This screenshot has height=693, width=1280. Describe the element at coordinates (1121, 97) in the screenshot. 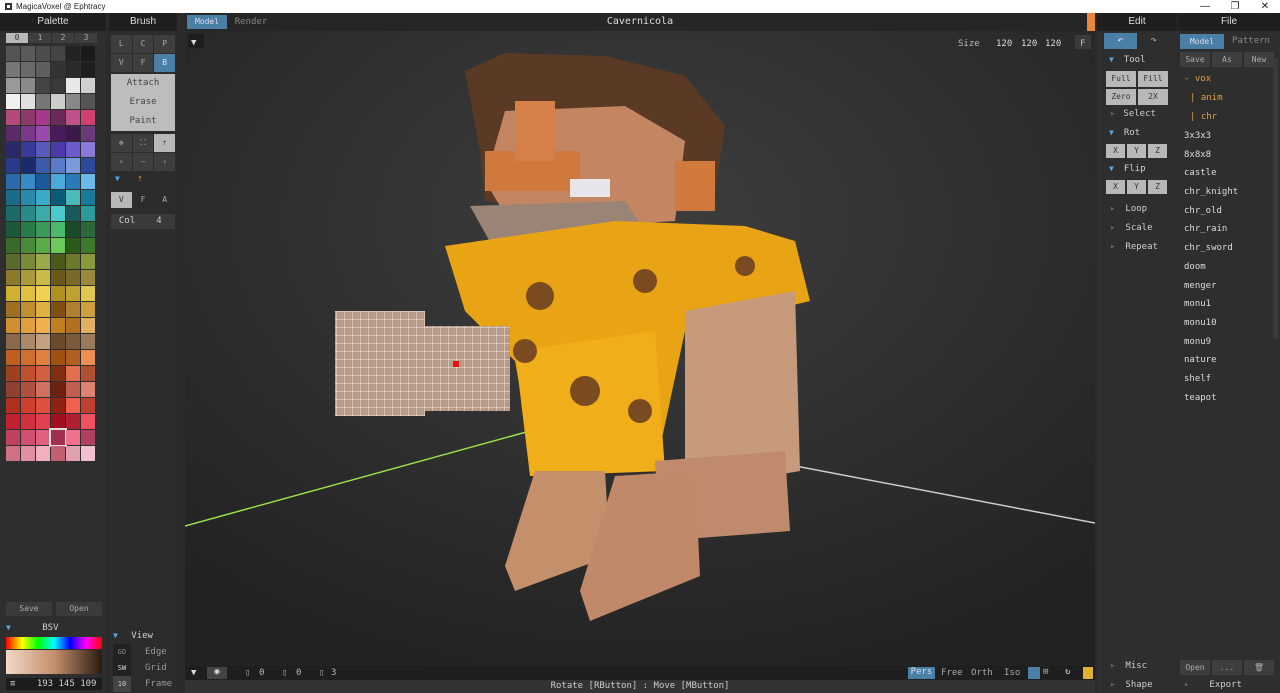

I see `zero-button: Zero` at that location.